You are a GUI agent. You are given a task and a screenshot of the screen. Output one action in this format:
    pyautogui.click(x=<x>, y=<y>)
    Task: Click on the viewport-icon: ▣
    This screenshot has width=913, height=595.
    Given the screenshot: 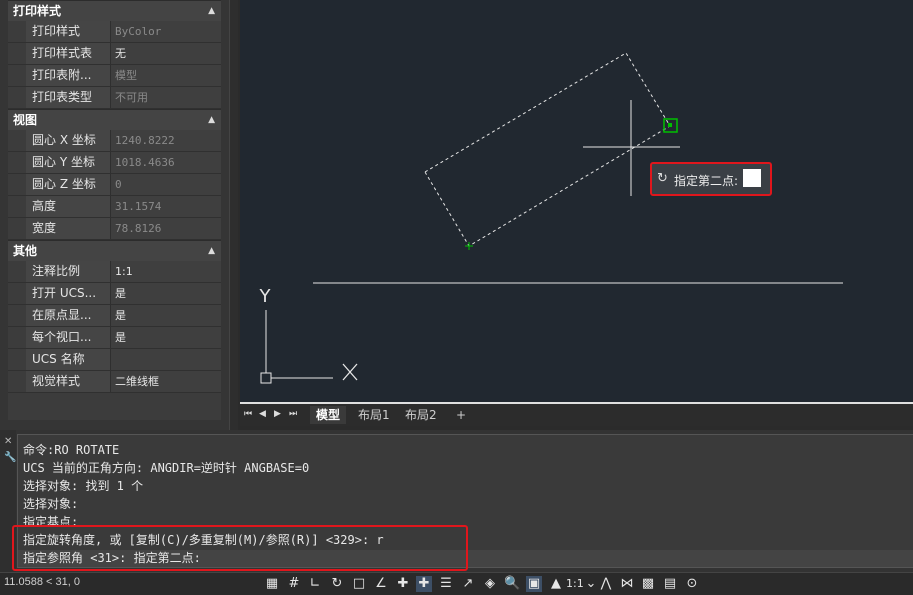 What is the action you would take?
    pyautogui.click(x=534, y=584)
    